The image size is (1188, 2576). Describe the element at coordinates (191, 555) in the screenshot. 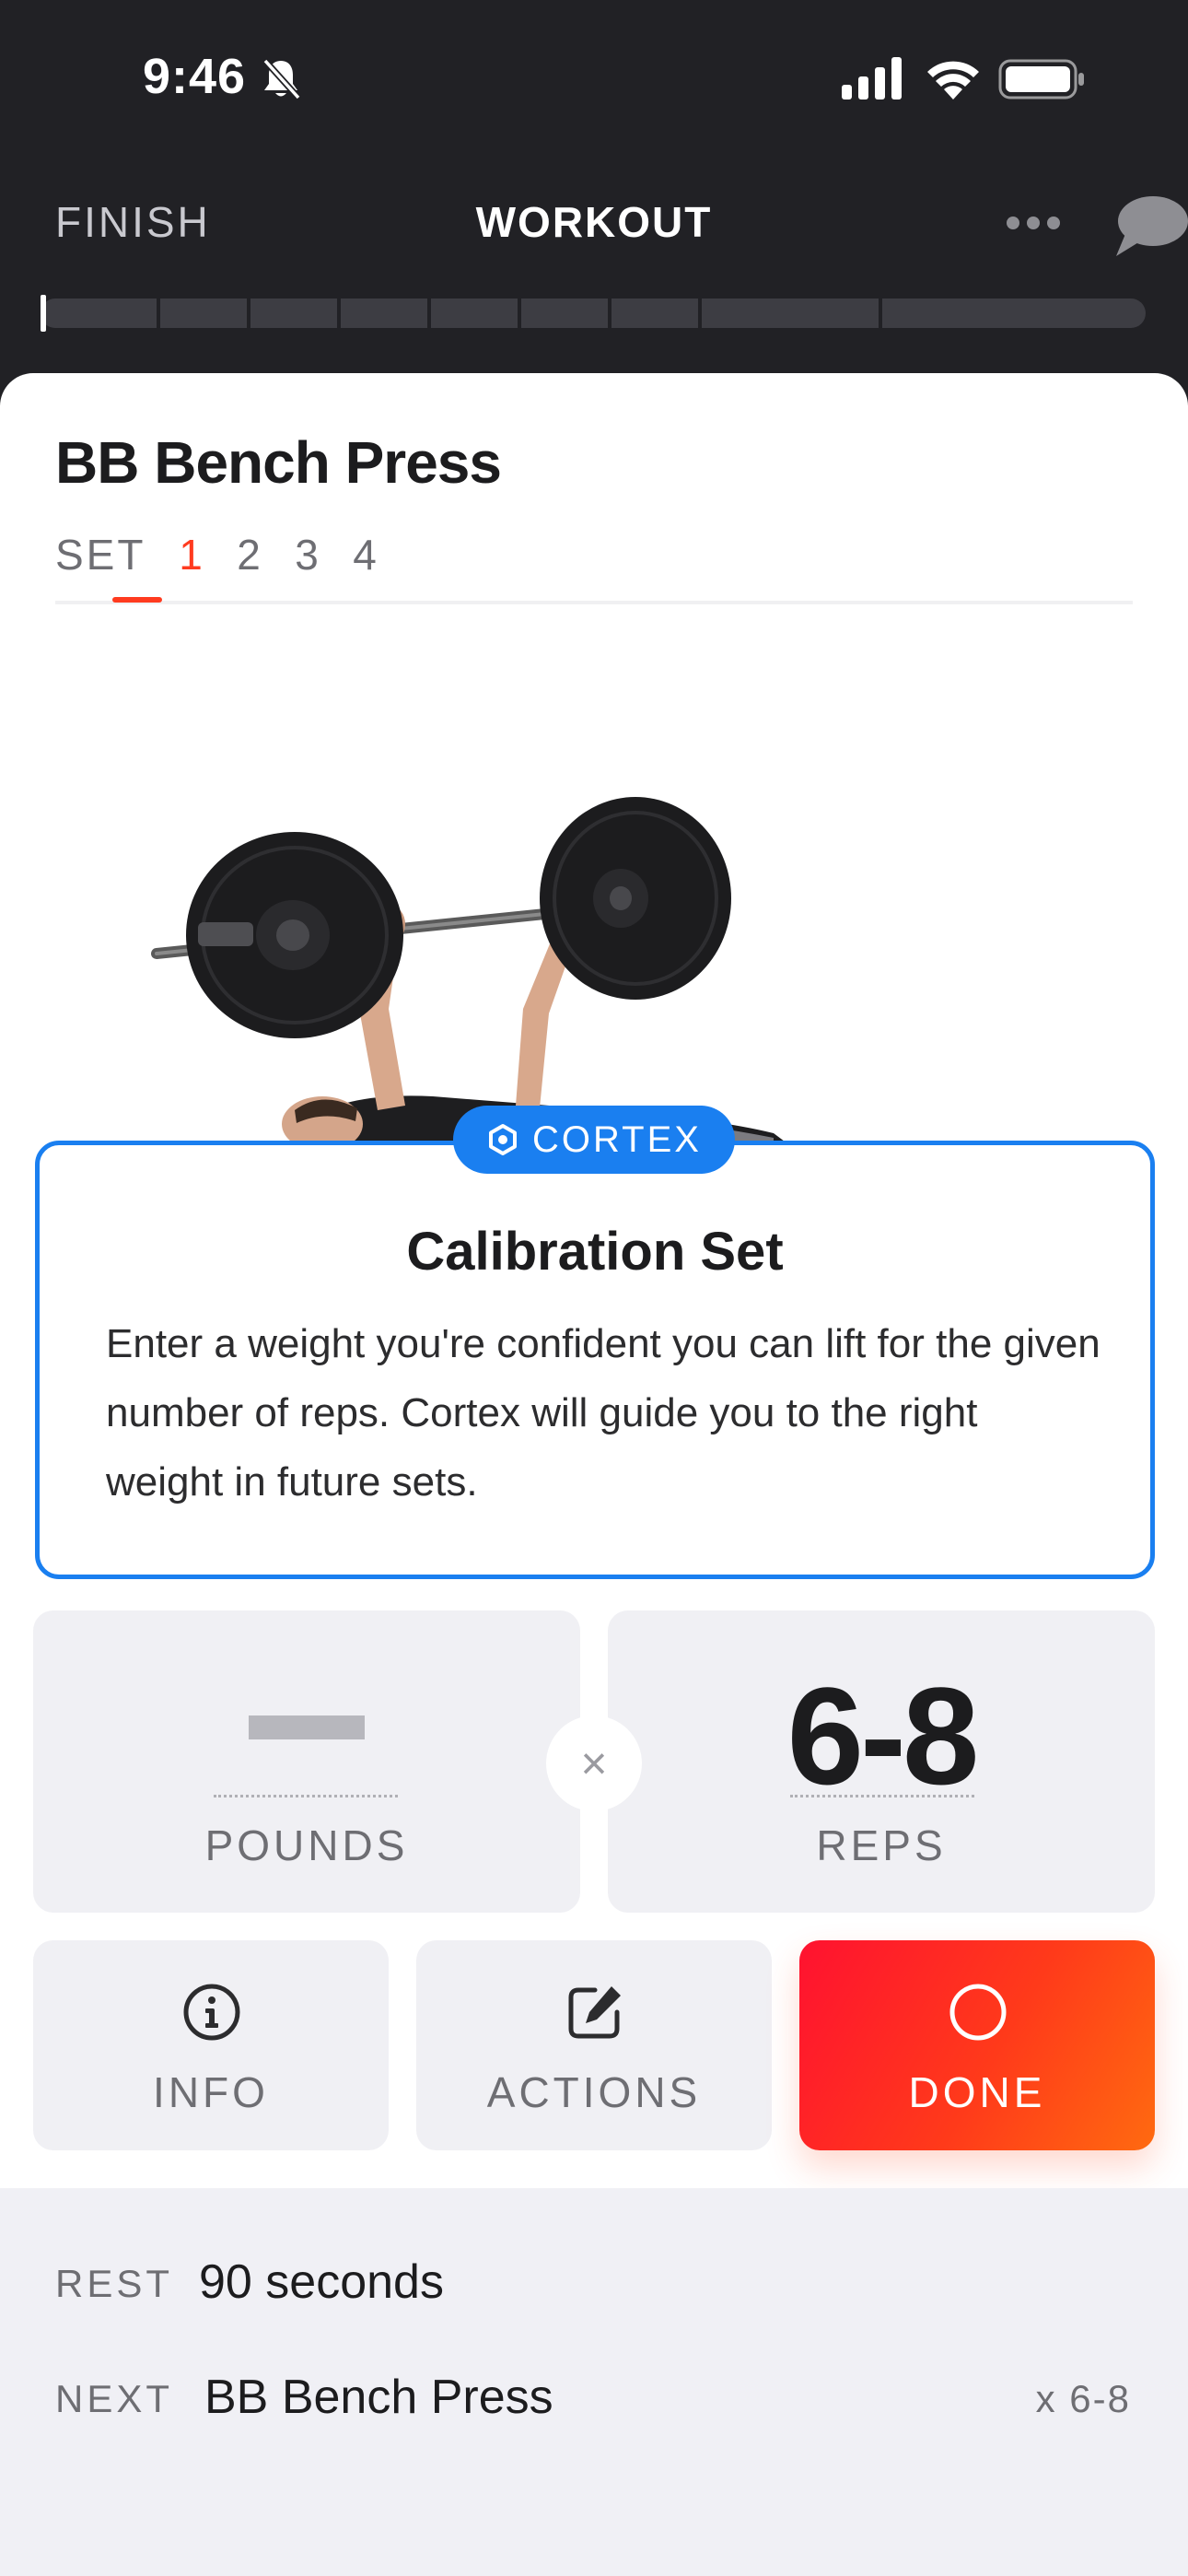

I see `set-tab-1: 1` at that location.